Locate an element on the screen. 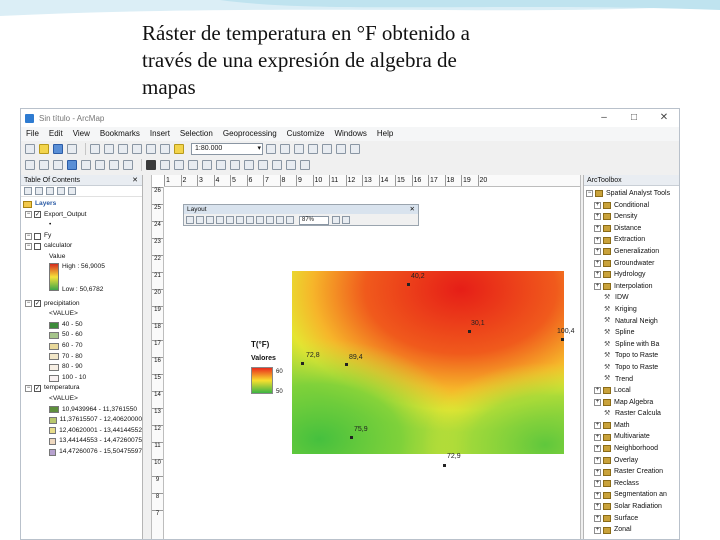  change-layout-icon is located at coordinates (336, 220).